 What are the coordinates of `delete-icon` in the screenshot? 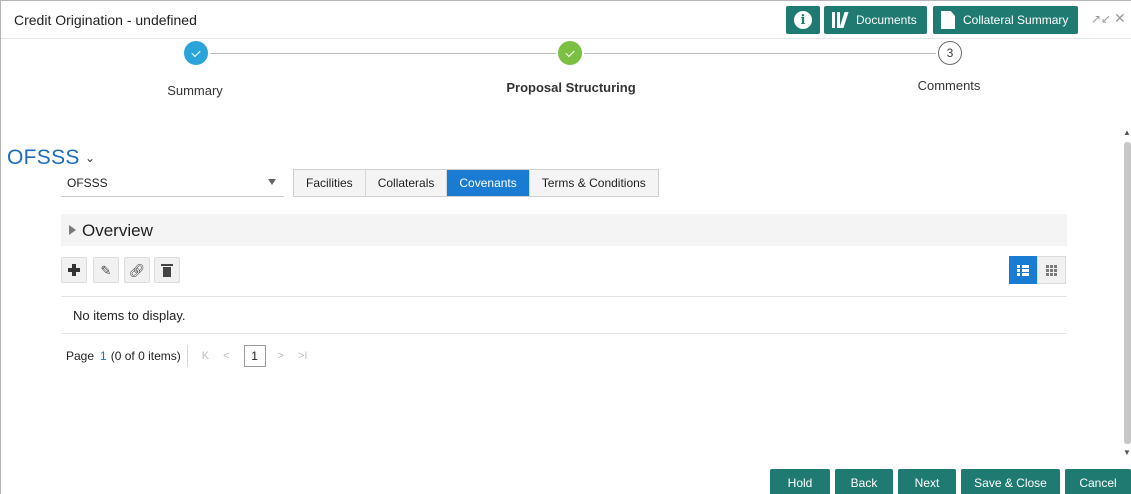 It's located at (167, 270).